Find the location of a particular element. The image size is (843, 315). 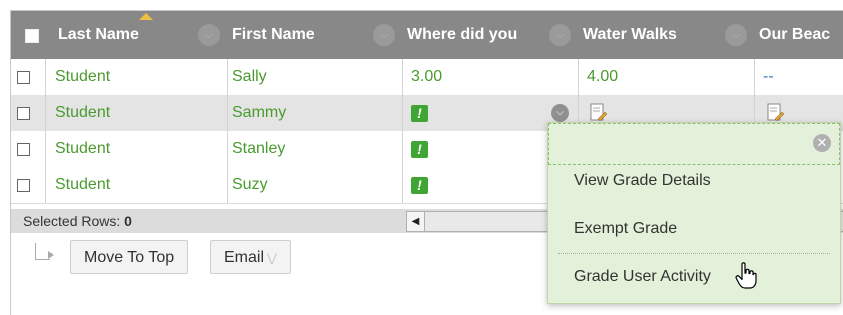

menu-header: ✕ is located at coordinates (694, 144).